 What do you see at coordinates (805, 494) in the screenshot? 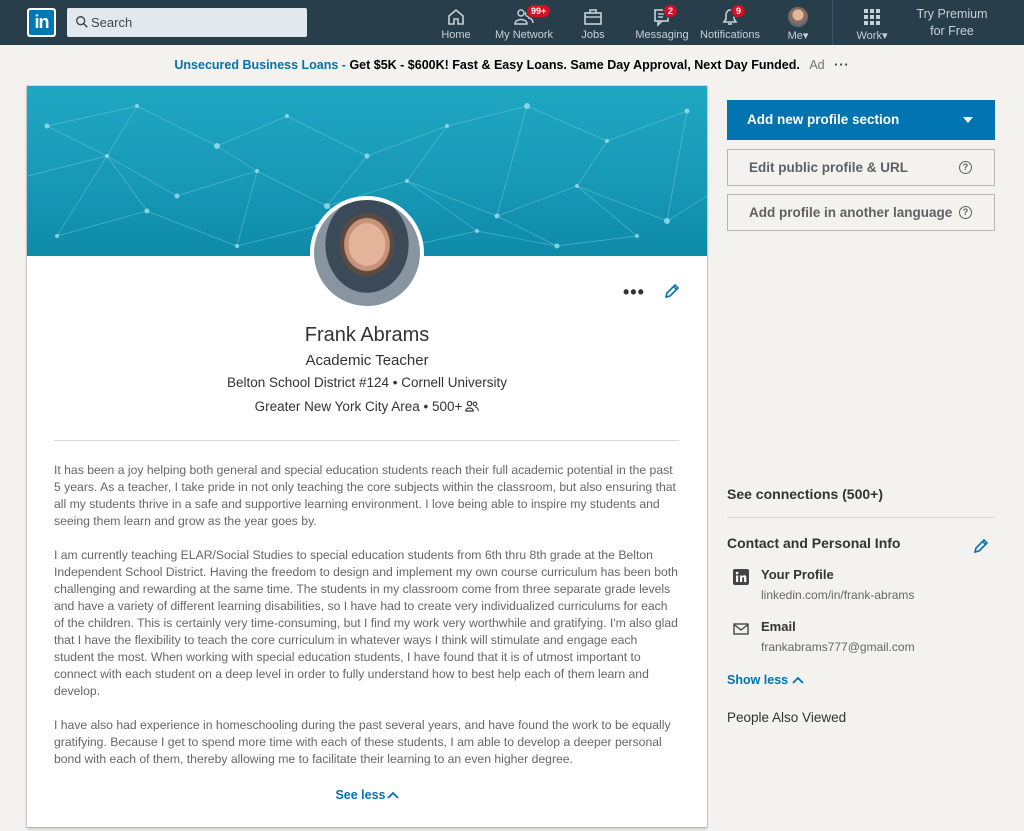
I see `see-connections-link: See connections (500+)` at bounding box center [805, 494].